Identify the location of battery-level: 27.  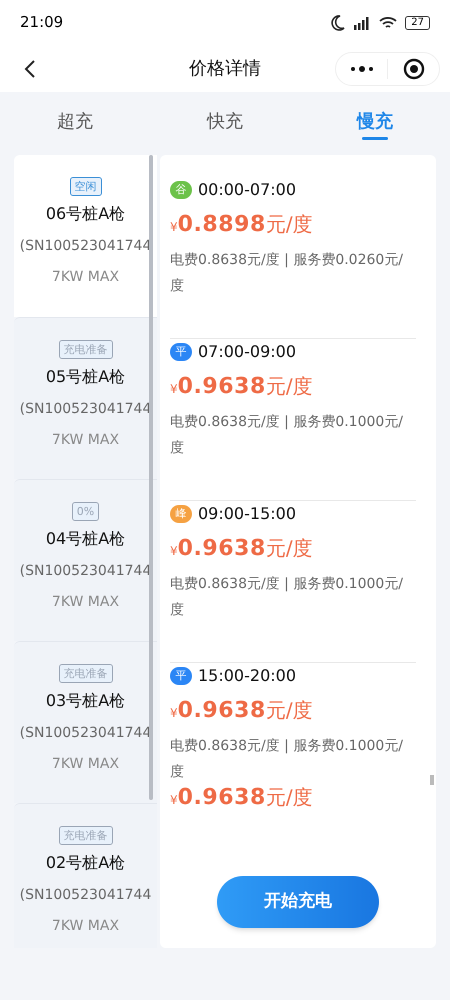
(417, 23).